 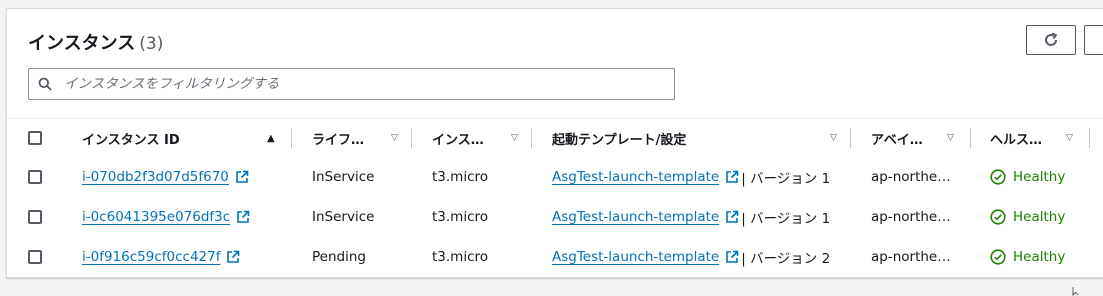 I want to click on refresh-button, so click(x=1051, y=40).